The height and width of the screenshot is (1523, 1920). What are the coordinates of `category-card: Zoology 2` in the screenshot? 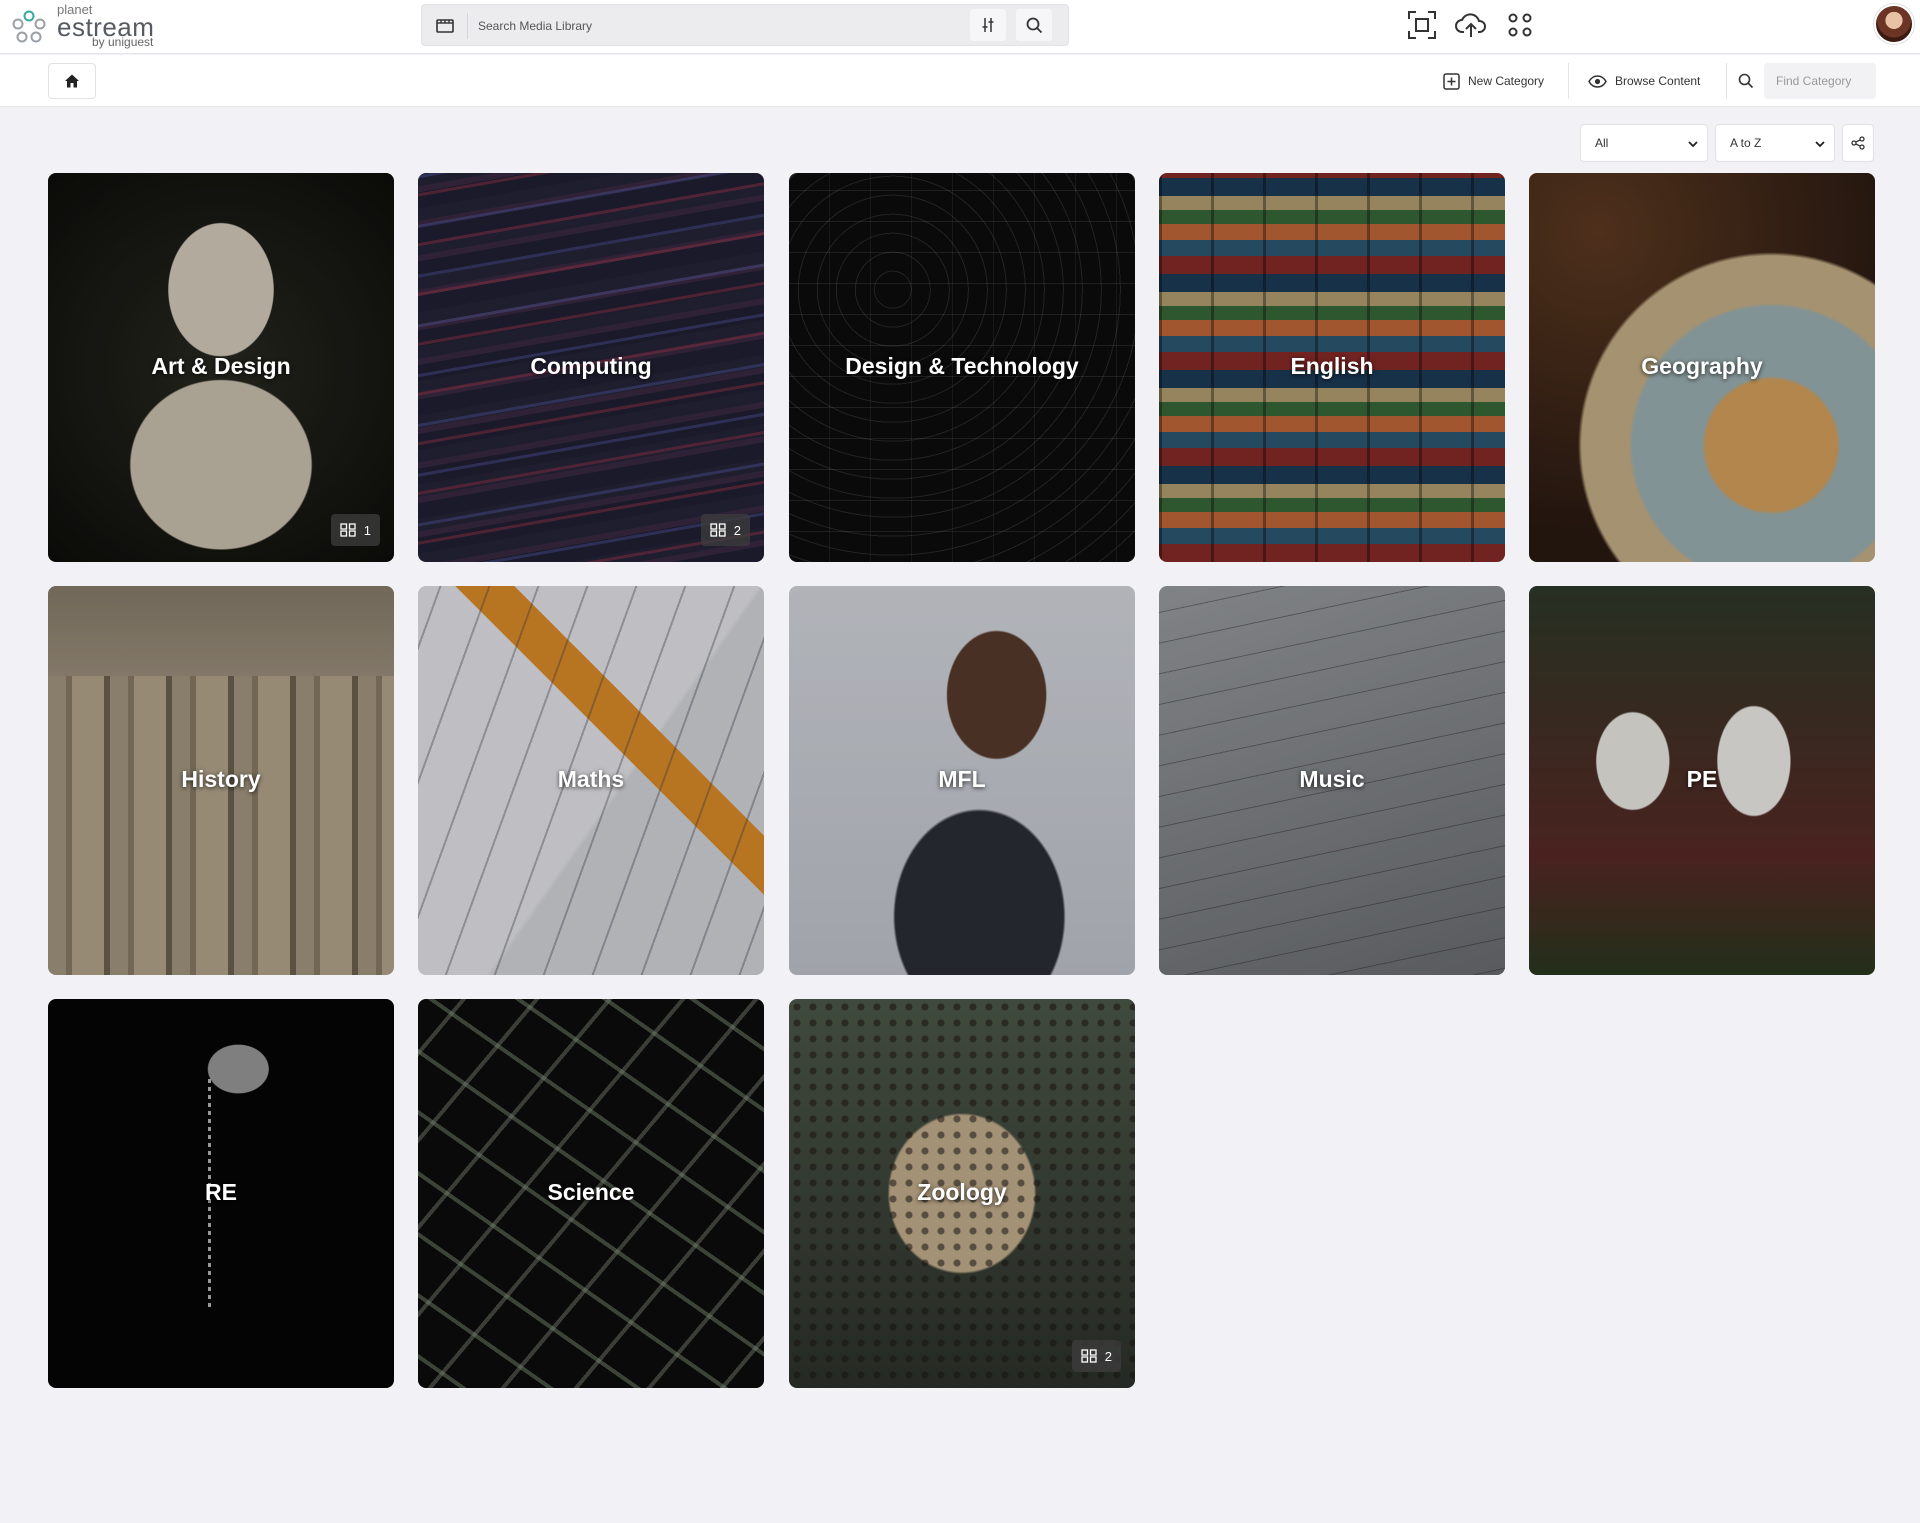 It's located at (962, 1193).